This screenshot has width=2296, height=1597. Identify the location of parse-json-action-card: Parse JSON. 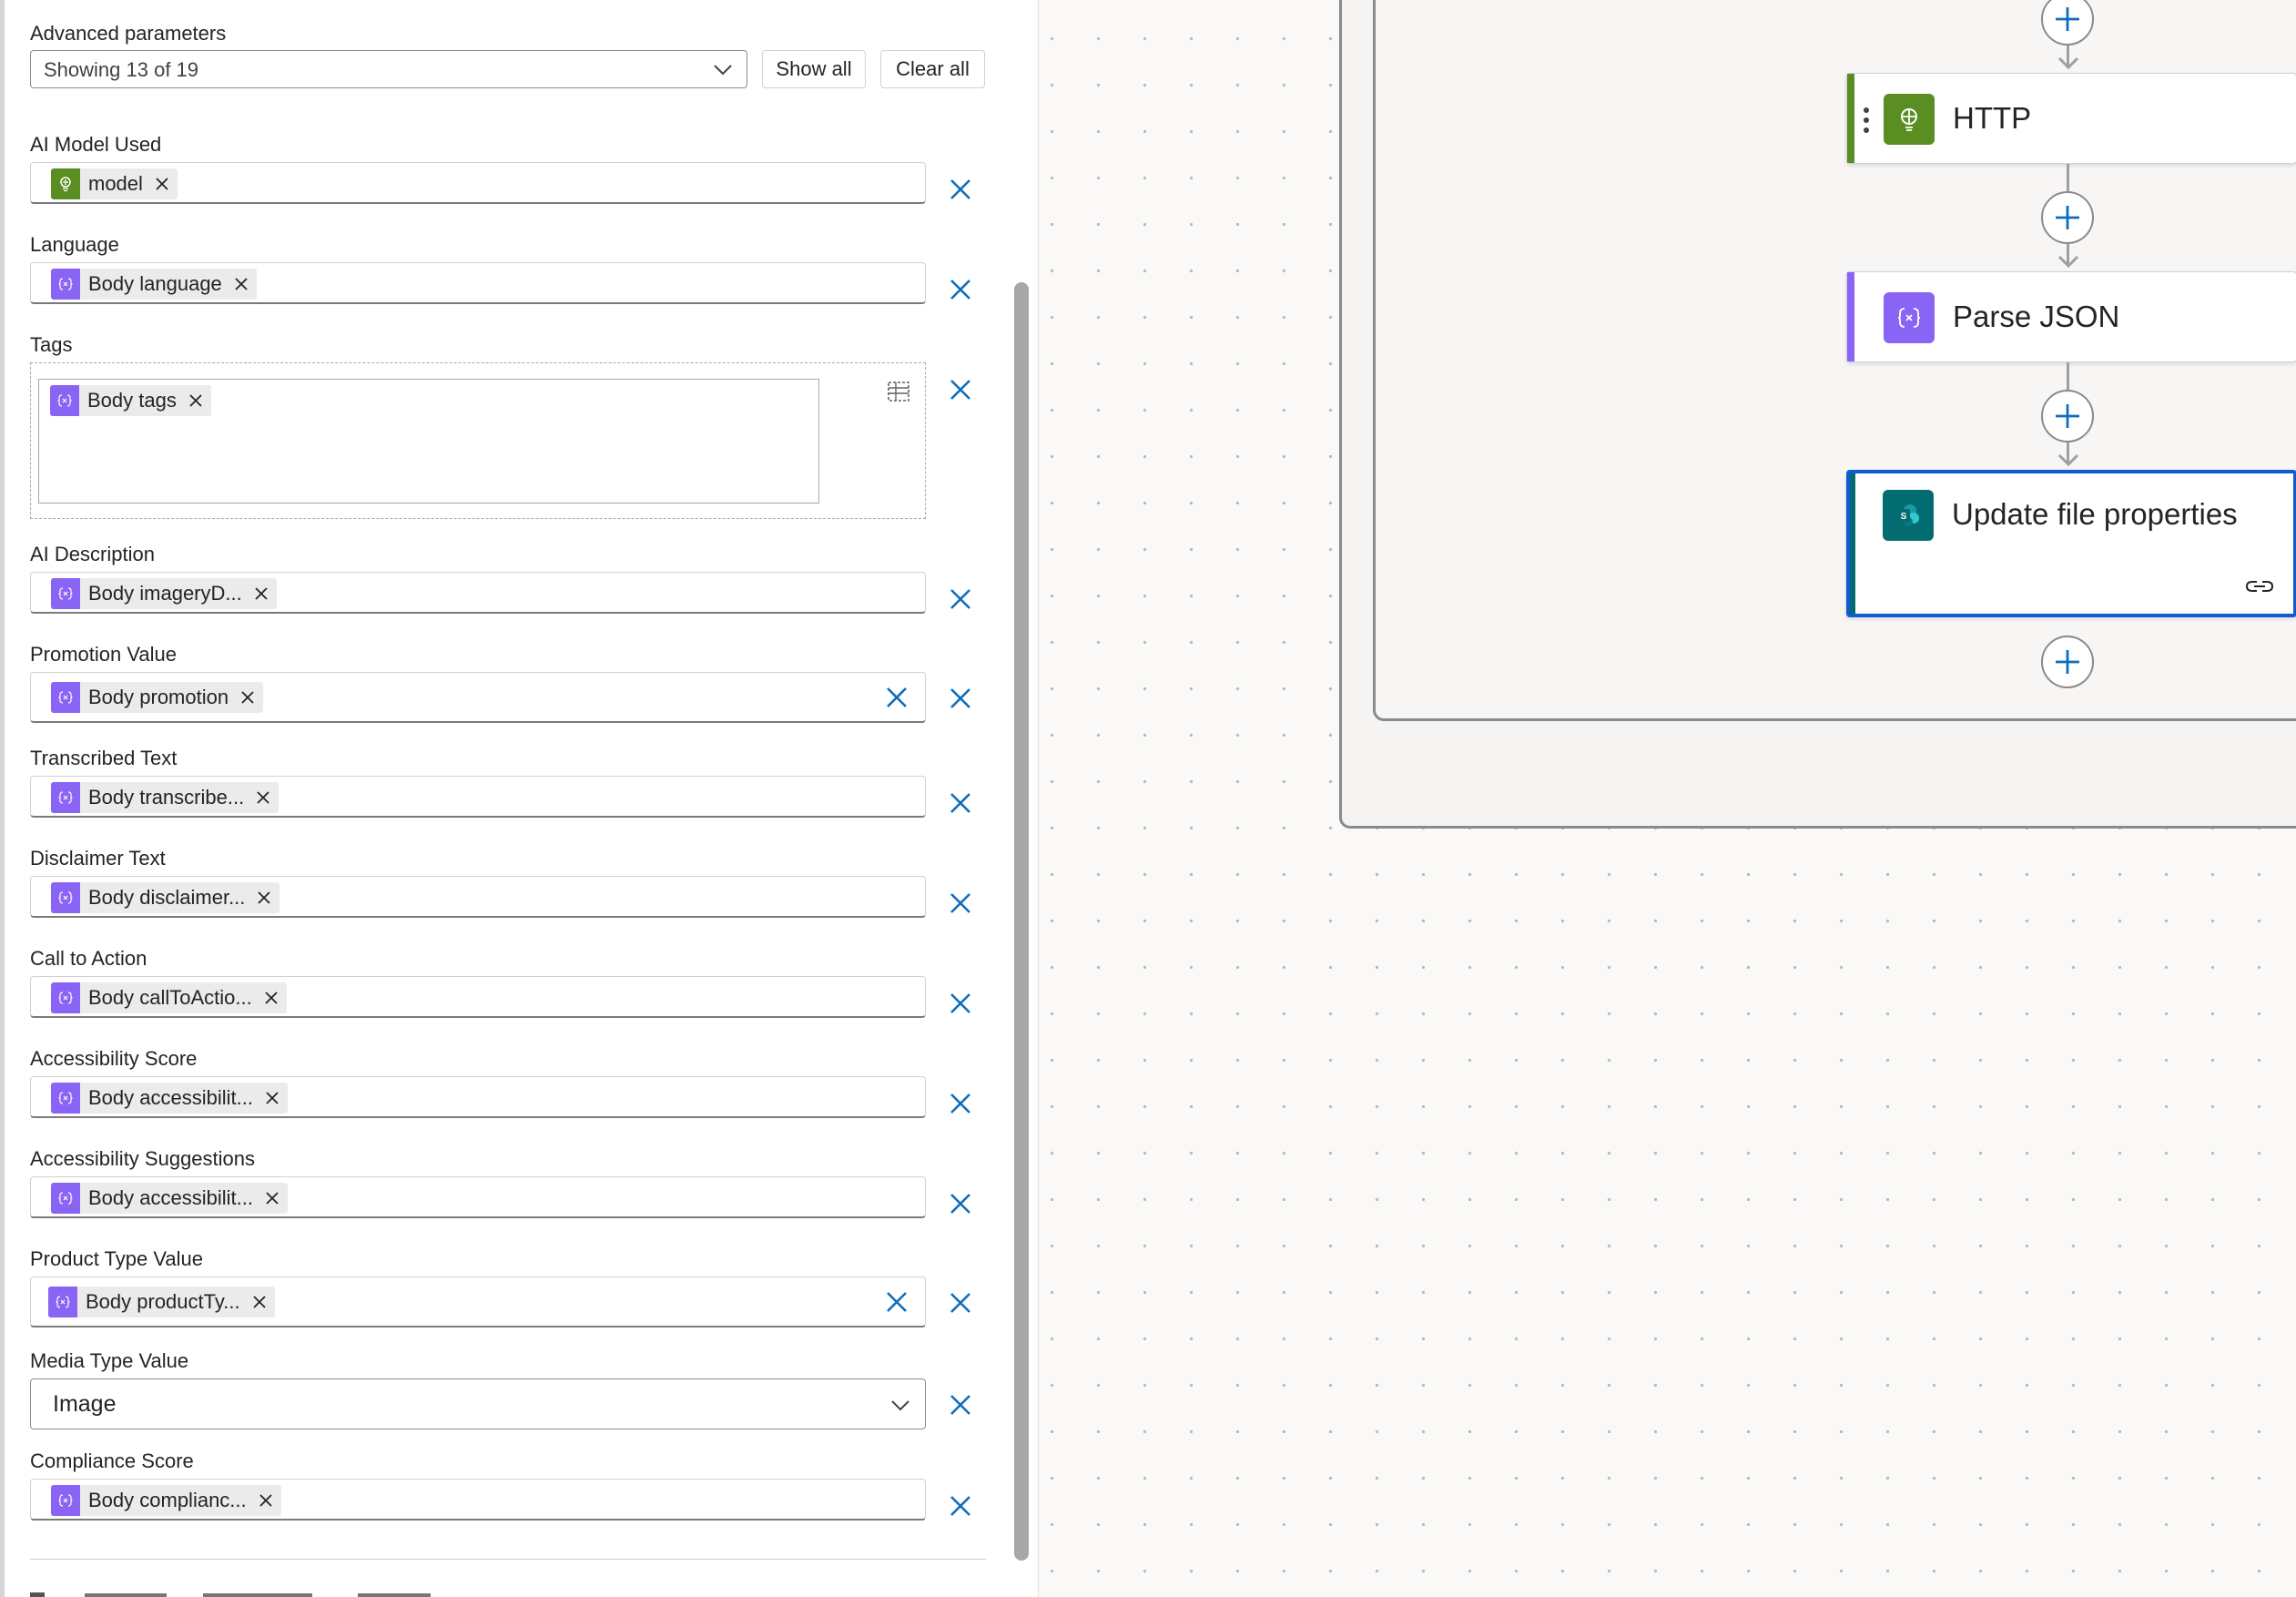
(2071, 316).